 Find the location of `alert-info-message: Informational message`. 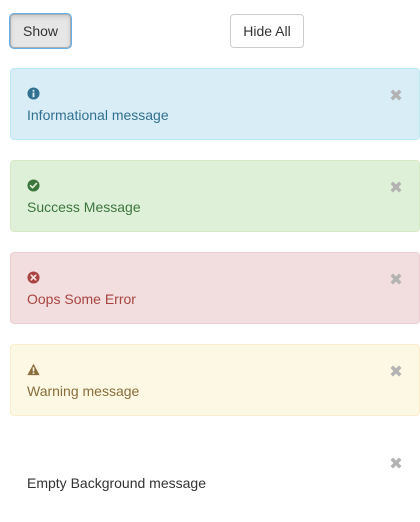

alert-info-message: Informational message is located at coordinates (98, 115).